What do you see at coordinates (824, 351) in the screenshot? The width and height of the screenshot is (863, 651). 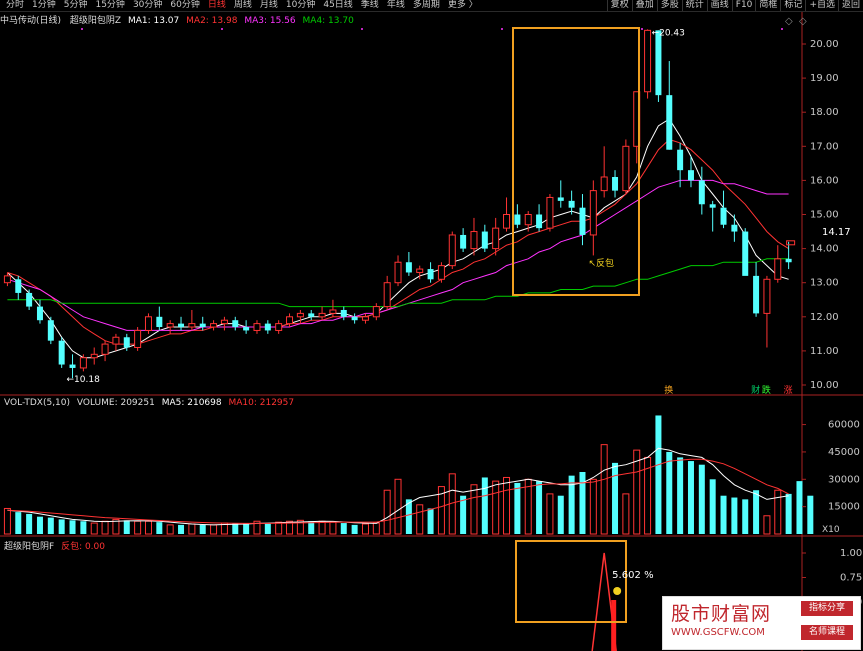 I see `price-tick-label: 11.00` at bounding box center [824, 351].